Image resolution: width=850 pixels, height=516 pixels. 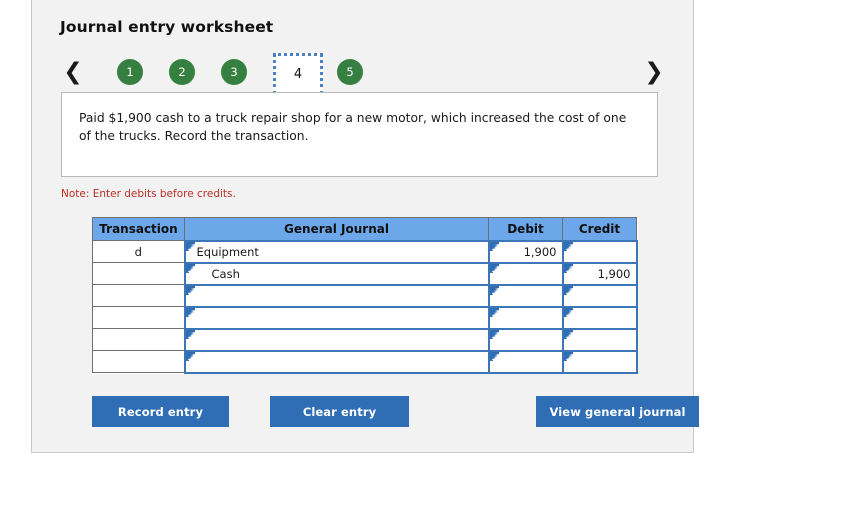 I want to click on credit-value: 1,900, so click(x=614, y=273).